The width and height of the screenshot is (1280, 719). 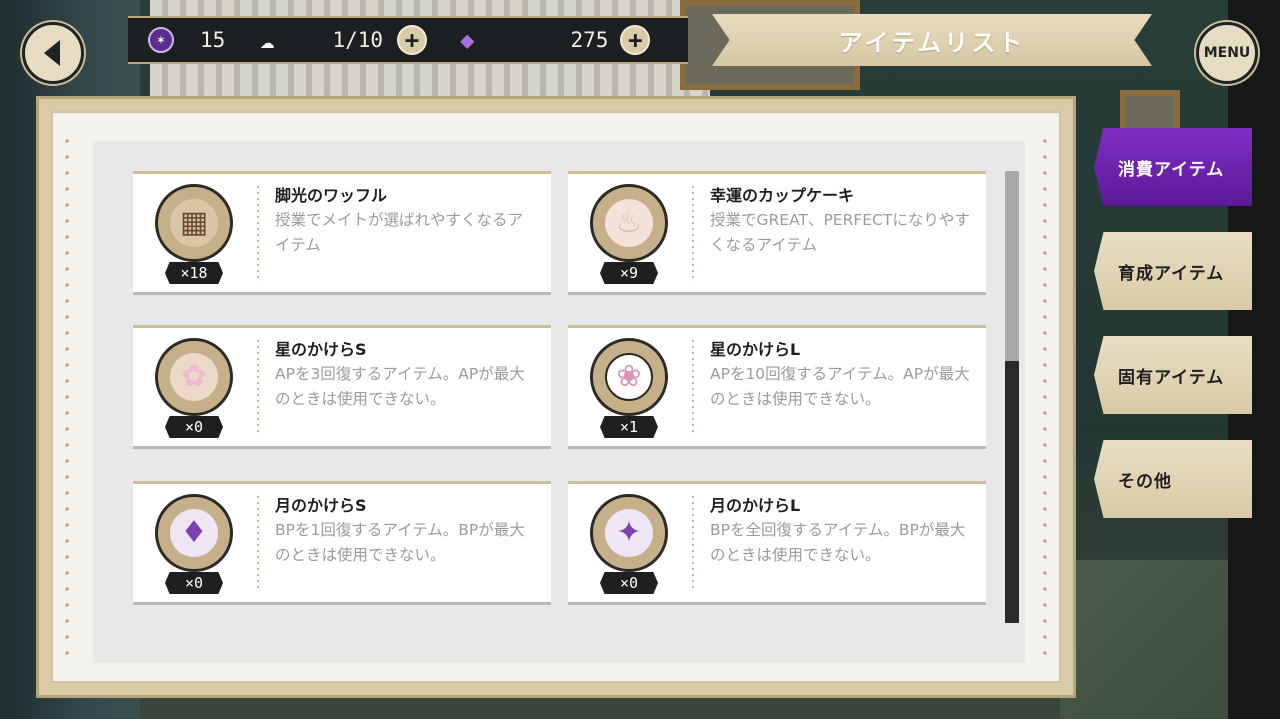 I want to click on resource-bar: ✶ 15 ☁ 1/10 + ◆ 275 +, so click(x=408, y=40).